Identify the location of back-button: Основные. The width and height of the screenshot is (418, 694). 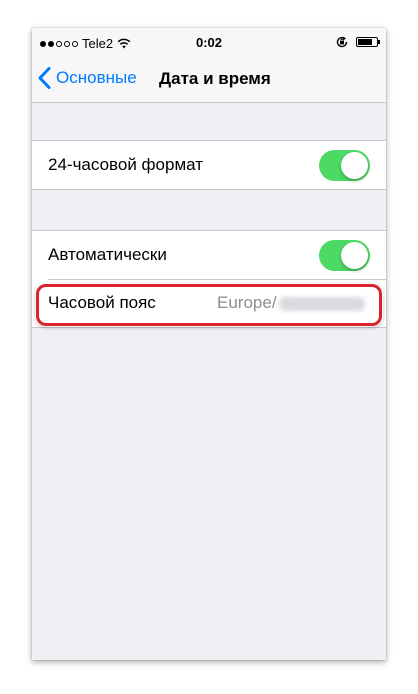
(87, 78).